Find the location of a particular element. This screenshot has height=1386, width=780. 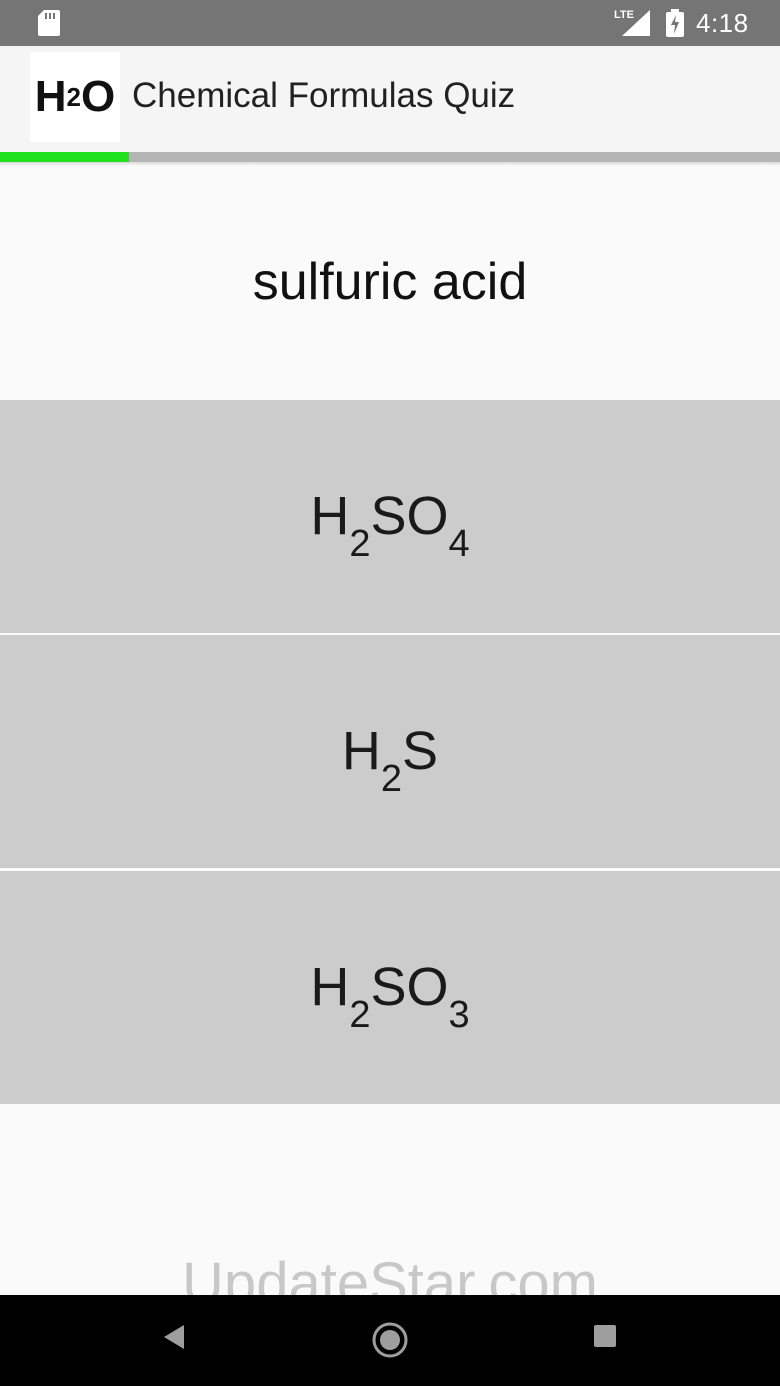

question-text: sulfuric acid is located at coordinates (390, 282).